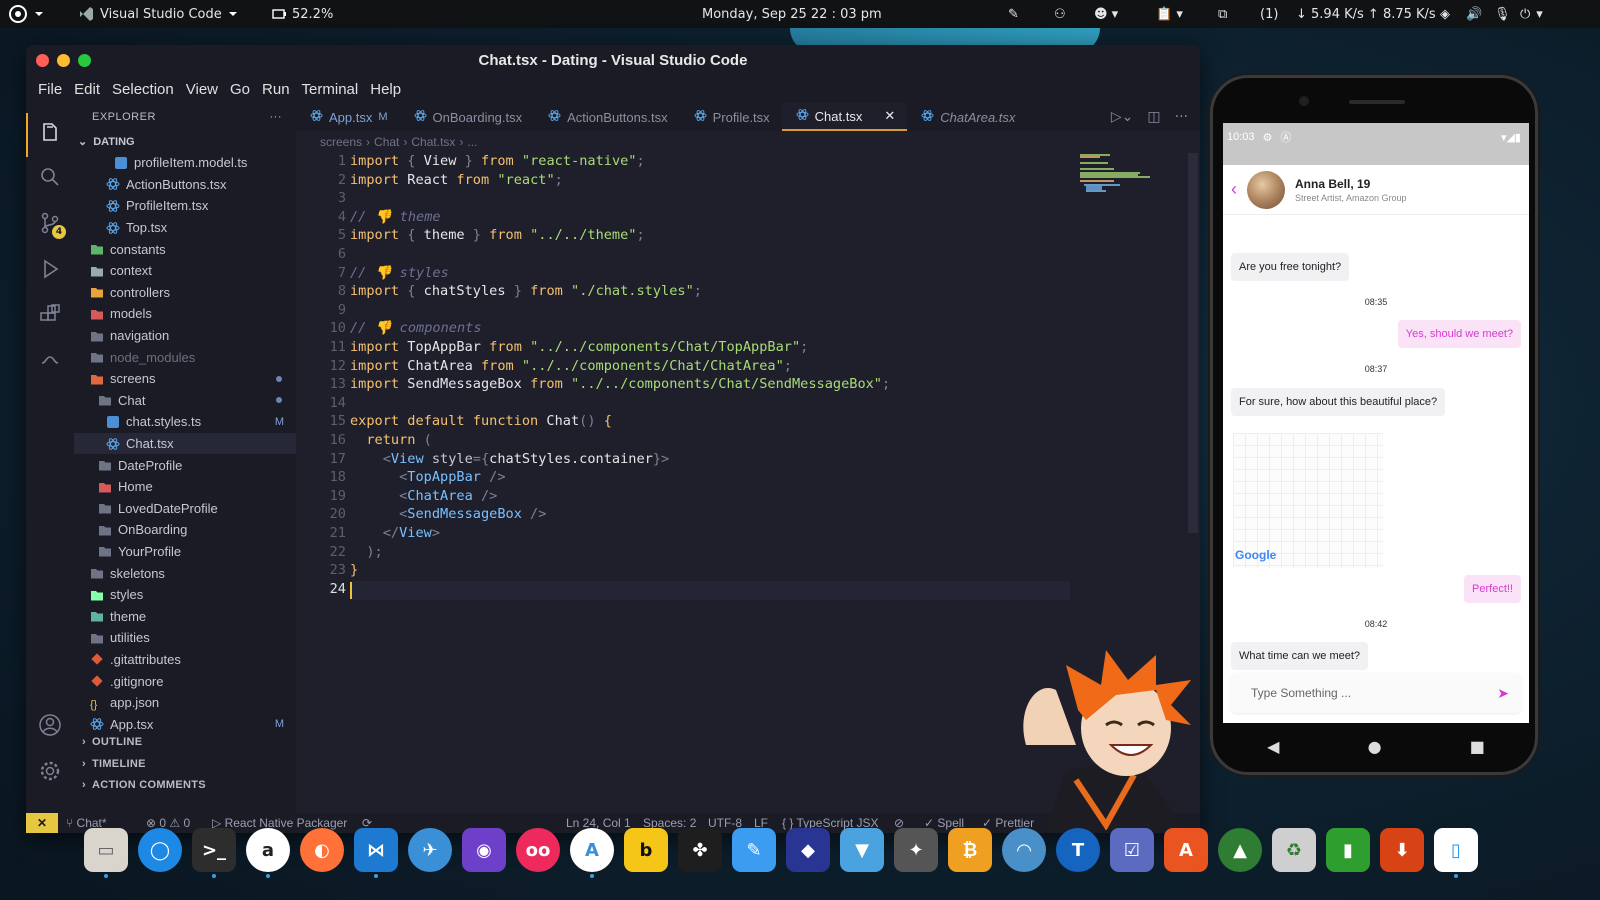 This screenshot has height=900, width=1600. What do you see at coordinates (416, 328) in the screenshot?
I see `code-line: // 👎 components` at bounding box center [416, 328].